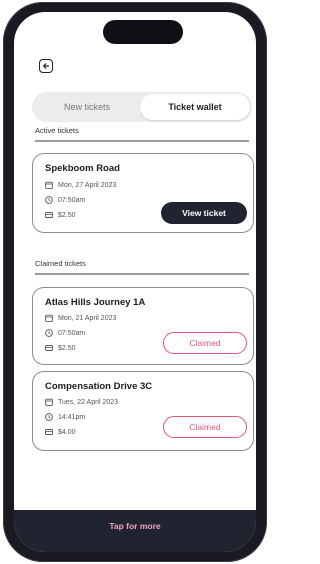 This screenshot has width=320, height=564. What do you see at coordinates (82, 168) in the screenshot?
I see `ticket-title: Spekboom Road` at bounding box center [82, 168].